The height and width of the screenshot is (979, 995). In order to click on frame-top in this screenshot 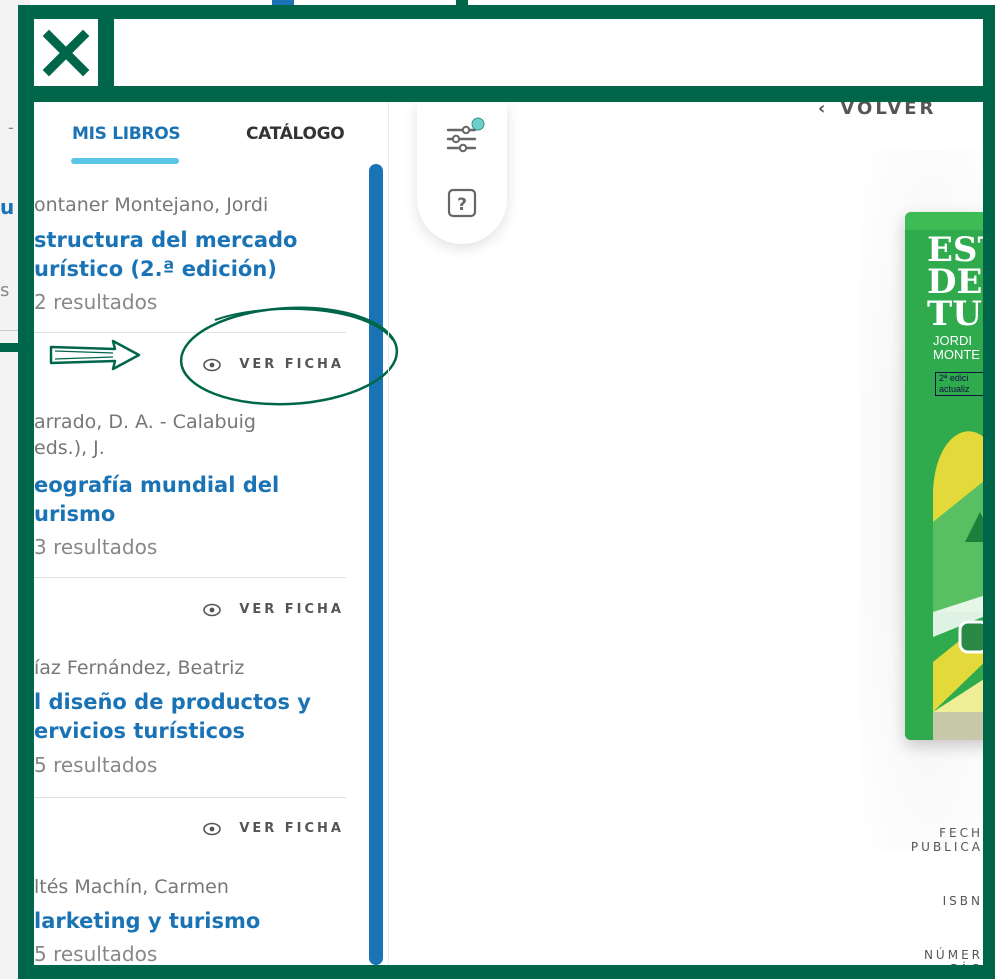, I will do `click(506, 12)`.